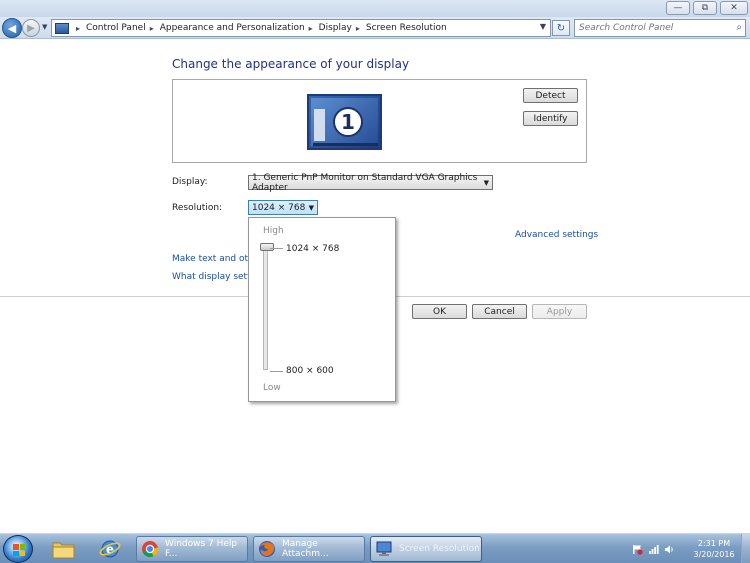  I want to click on caption-buttons: — ⧉ ✕, so click(707, 8).